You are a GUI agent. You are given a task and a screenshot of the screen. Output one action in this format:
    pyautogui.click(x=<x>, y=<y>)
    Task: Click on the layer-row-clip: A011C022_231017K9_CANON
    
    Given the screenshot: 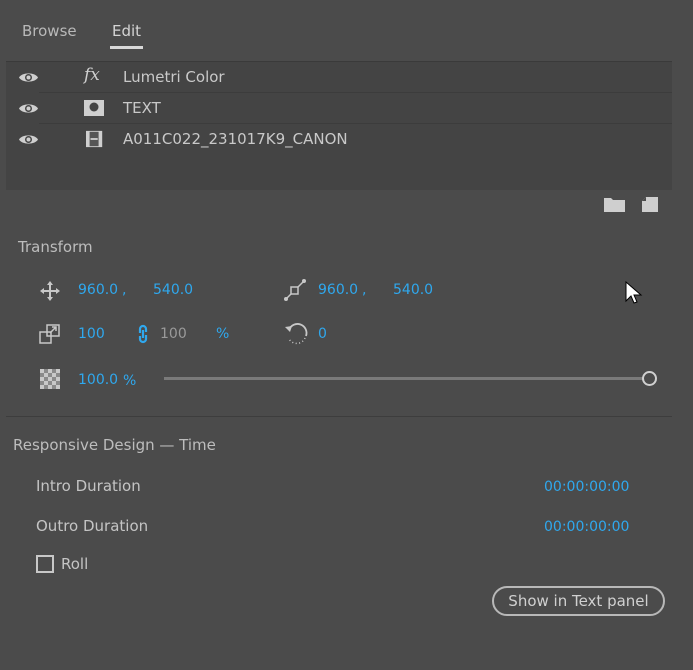 What is the action you would take?
    pyautogui.click(x=339, y=139)
    